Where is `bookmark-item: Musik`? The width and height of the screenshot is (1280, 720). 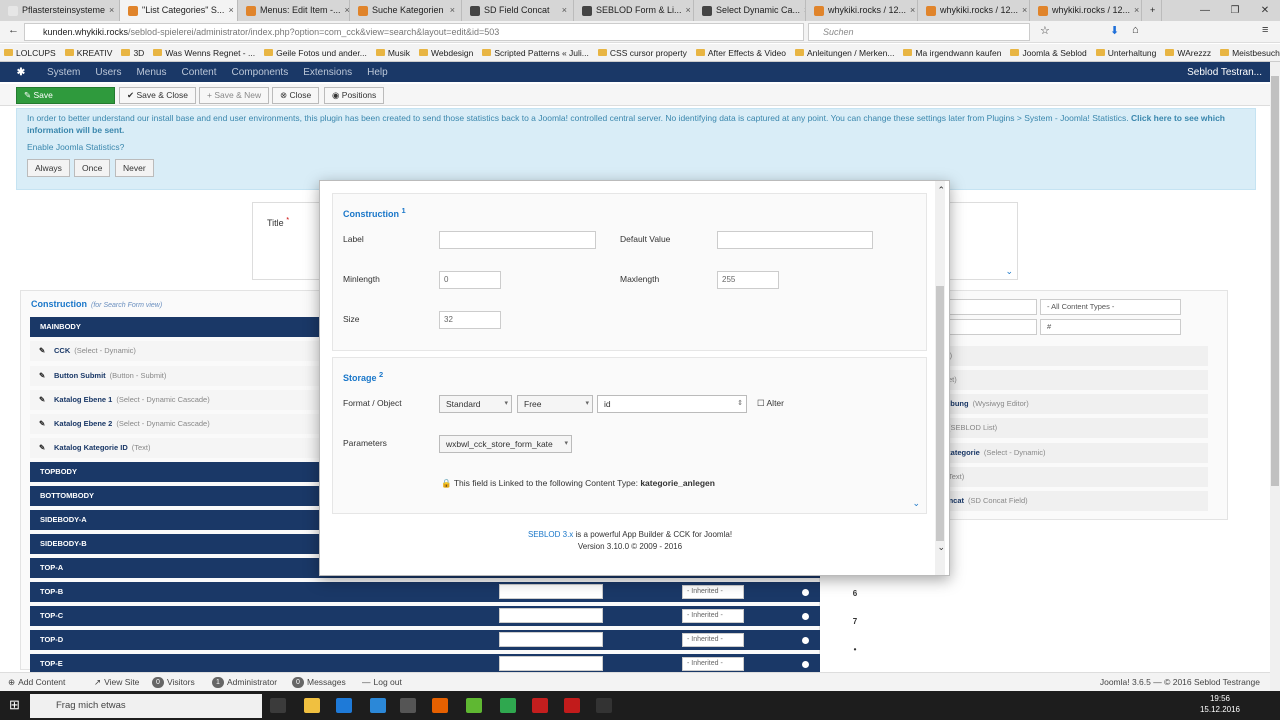
bookmark-item: Musik is located at coordinates (392, 52).